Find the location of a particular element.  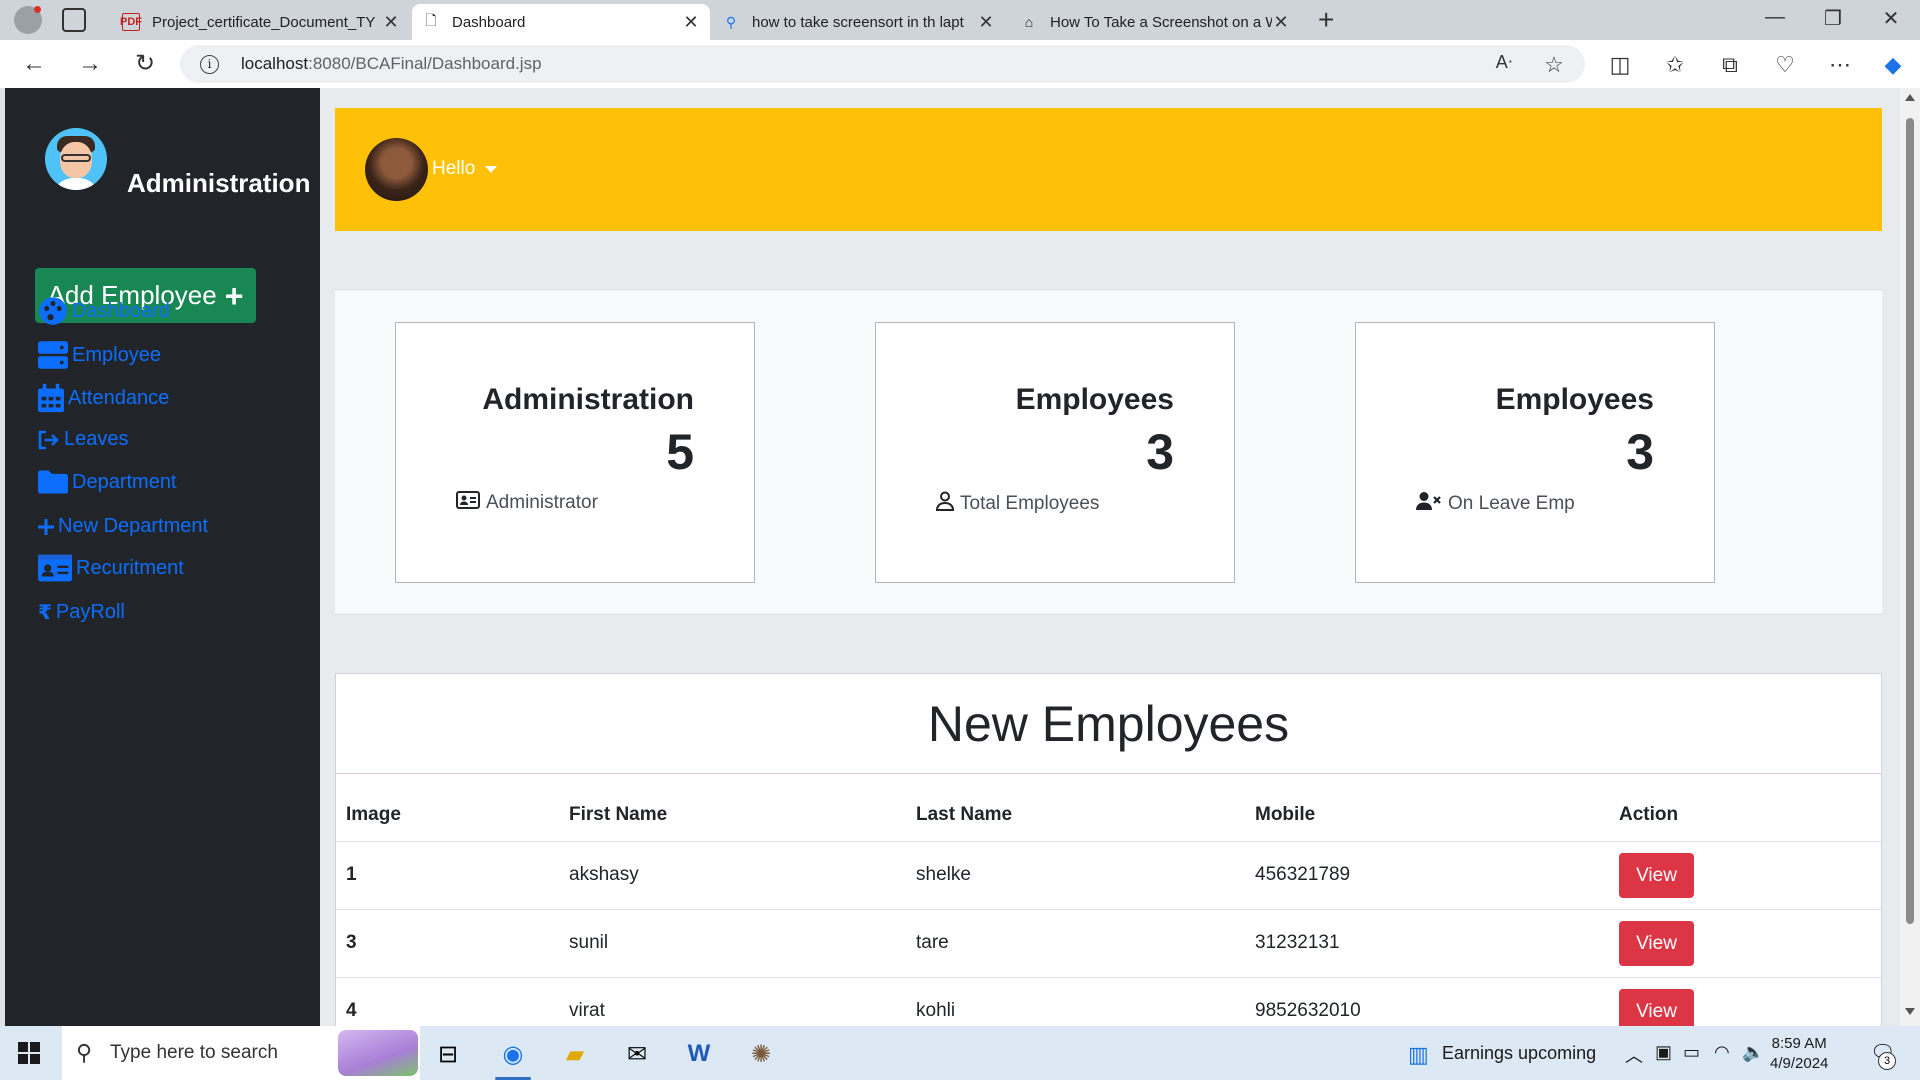

stock-icon: ▥ is located at coordinates (1418, 1055).